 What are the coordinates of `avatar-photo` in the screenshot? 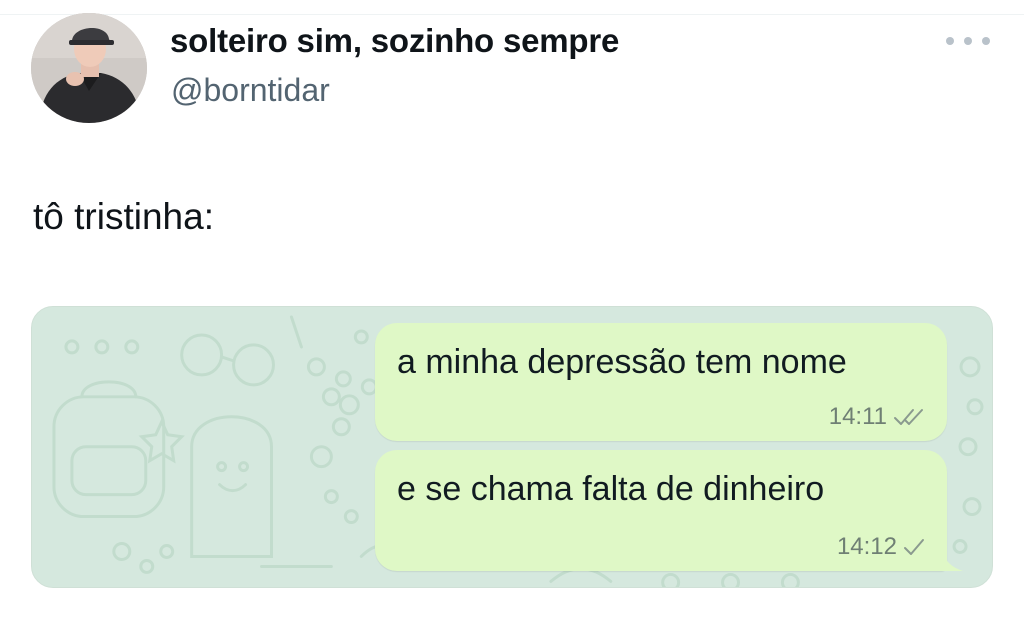 It's located at (89, 68).